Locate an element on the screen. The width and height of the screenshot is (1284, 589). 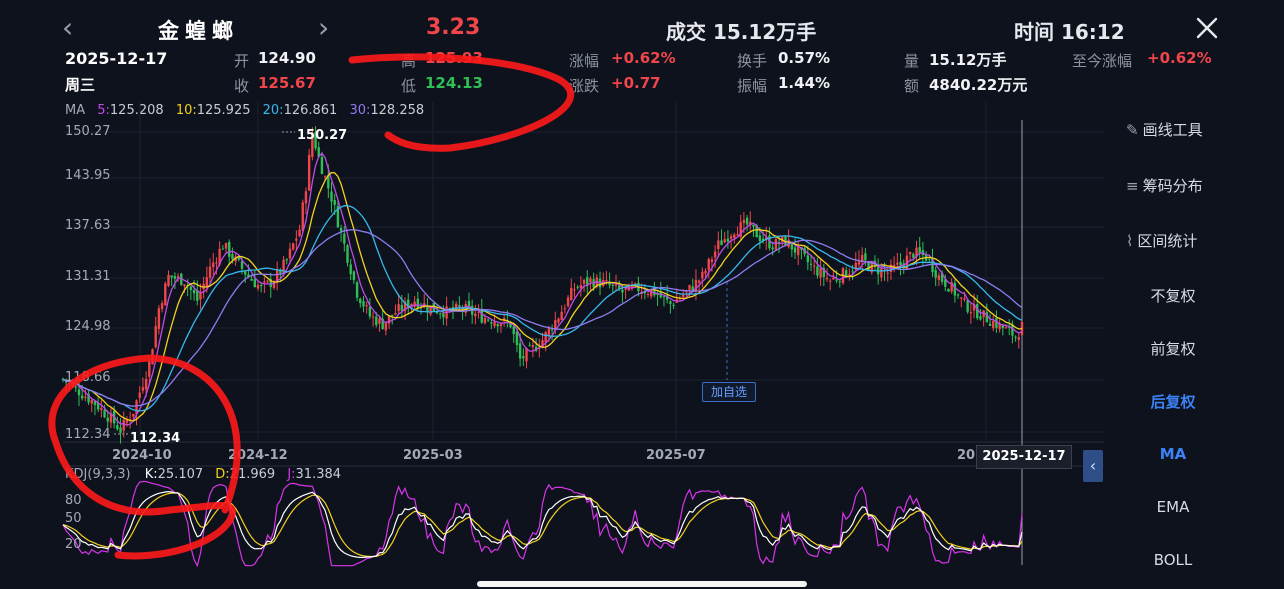
price-tick: 150.27 is located at coordinates (88, 131).